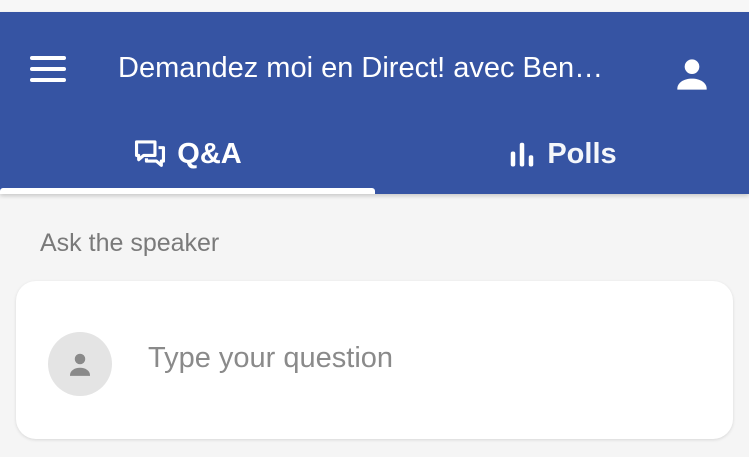 This screenshot has width=749, height=457. Describe the element at coordinates (209, 154) in the screenshot. I see `tab-qa-label: Q&A` at that location.